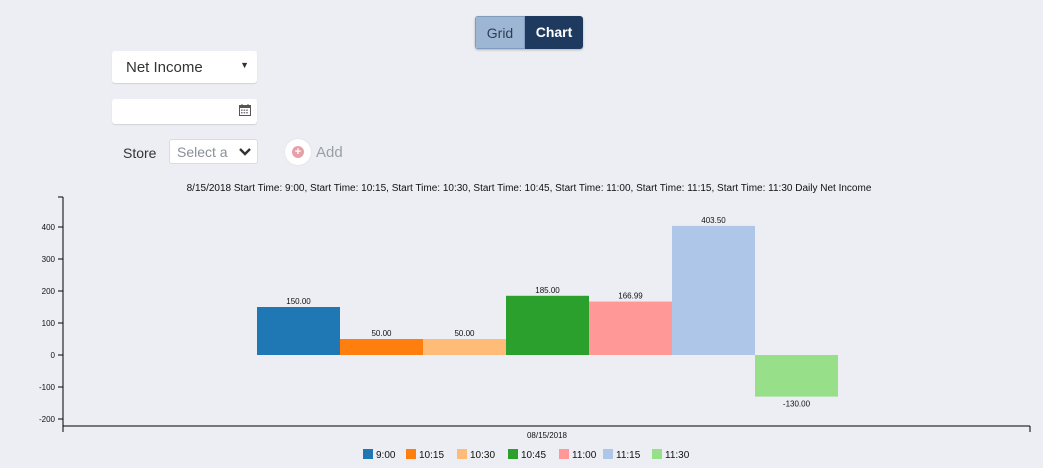  I want to click on legend-item-1115: 11:15, so click(622, 455).